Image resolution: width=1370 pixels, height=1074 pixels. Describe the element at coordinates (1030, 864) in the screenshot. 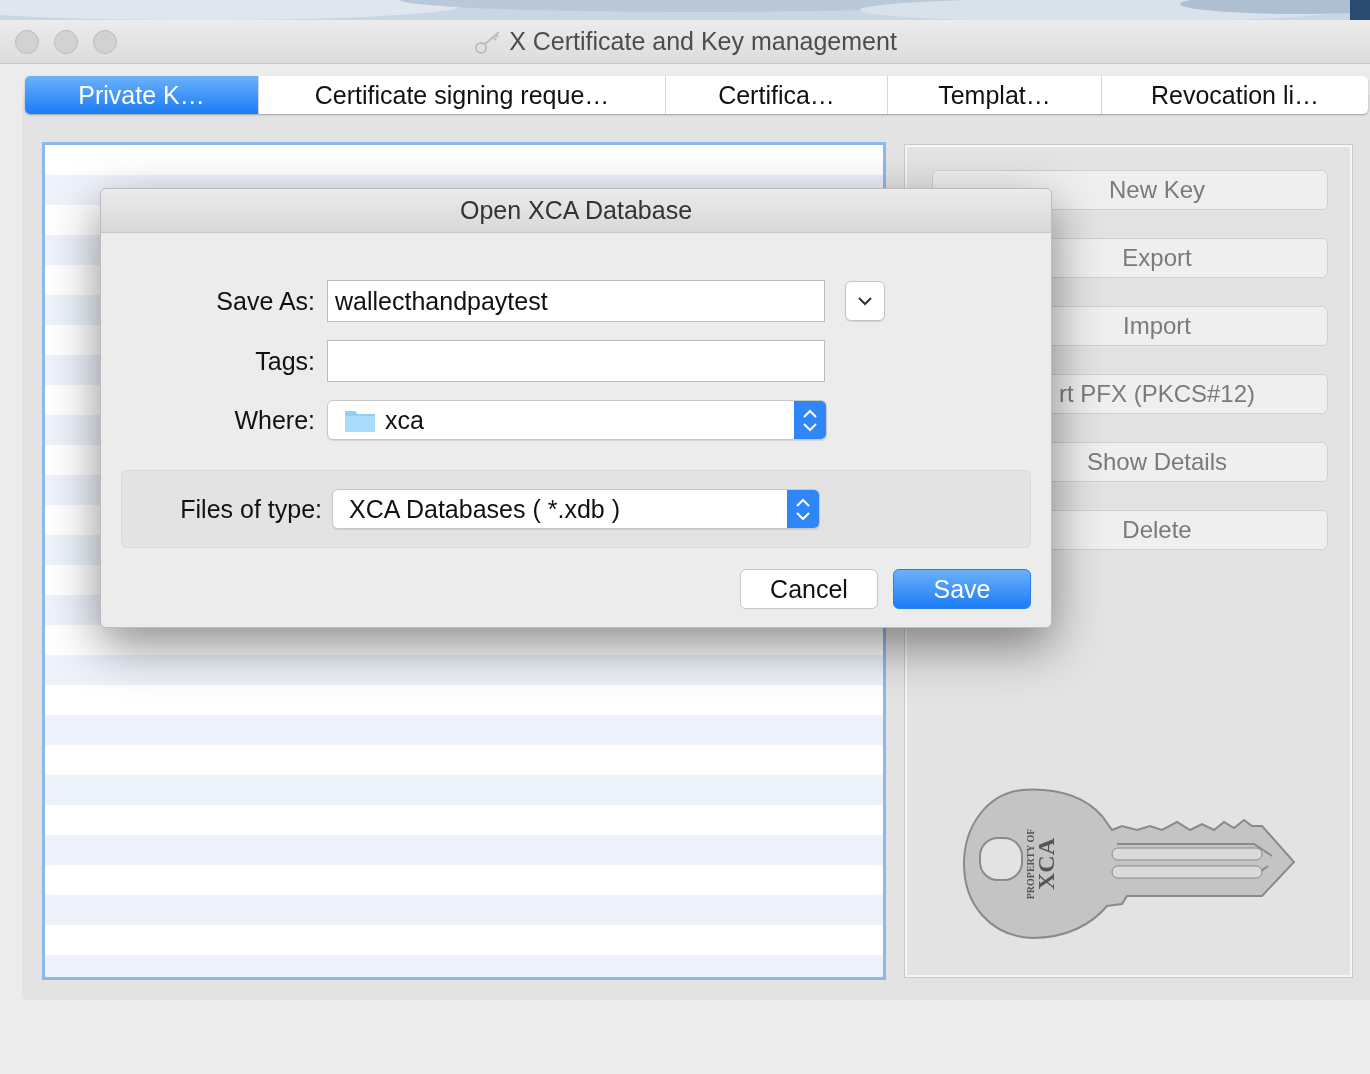

I see `engraved-text: PROPERTY OF` at that location.